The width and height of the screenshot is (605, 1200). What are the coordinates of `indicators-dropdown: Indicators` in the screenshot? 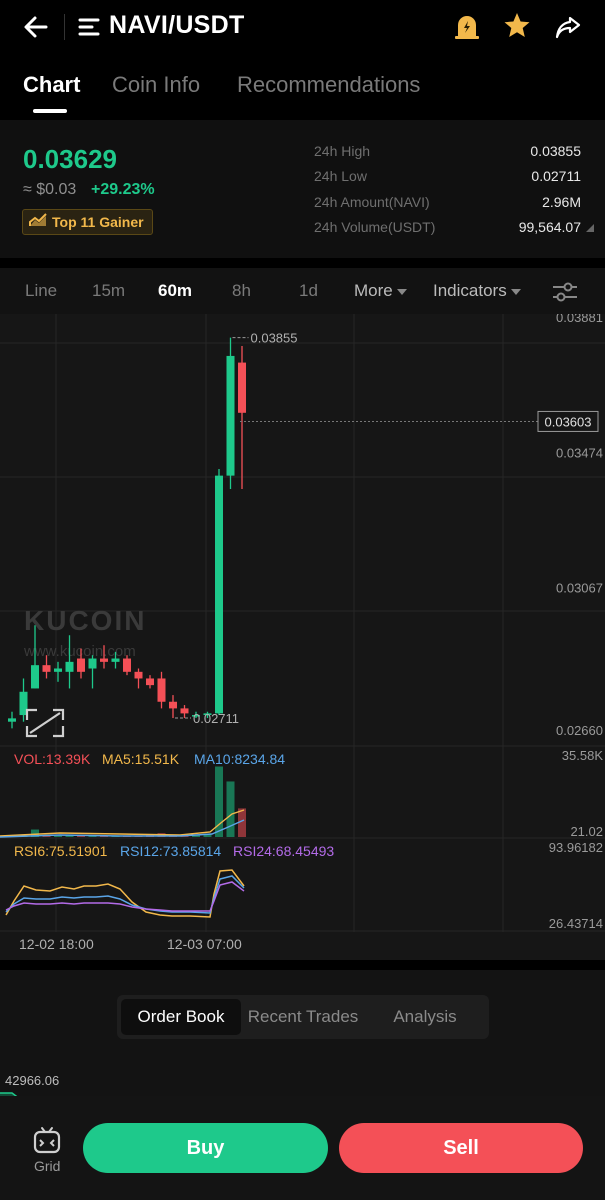 It's located at (477, 291).